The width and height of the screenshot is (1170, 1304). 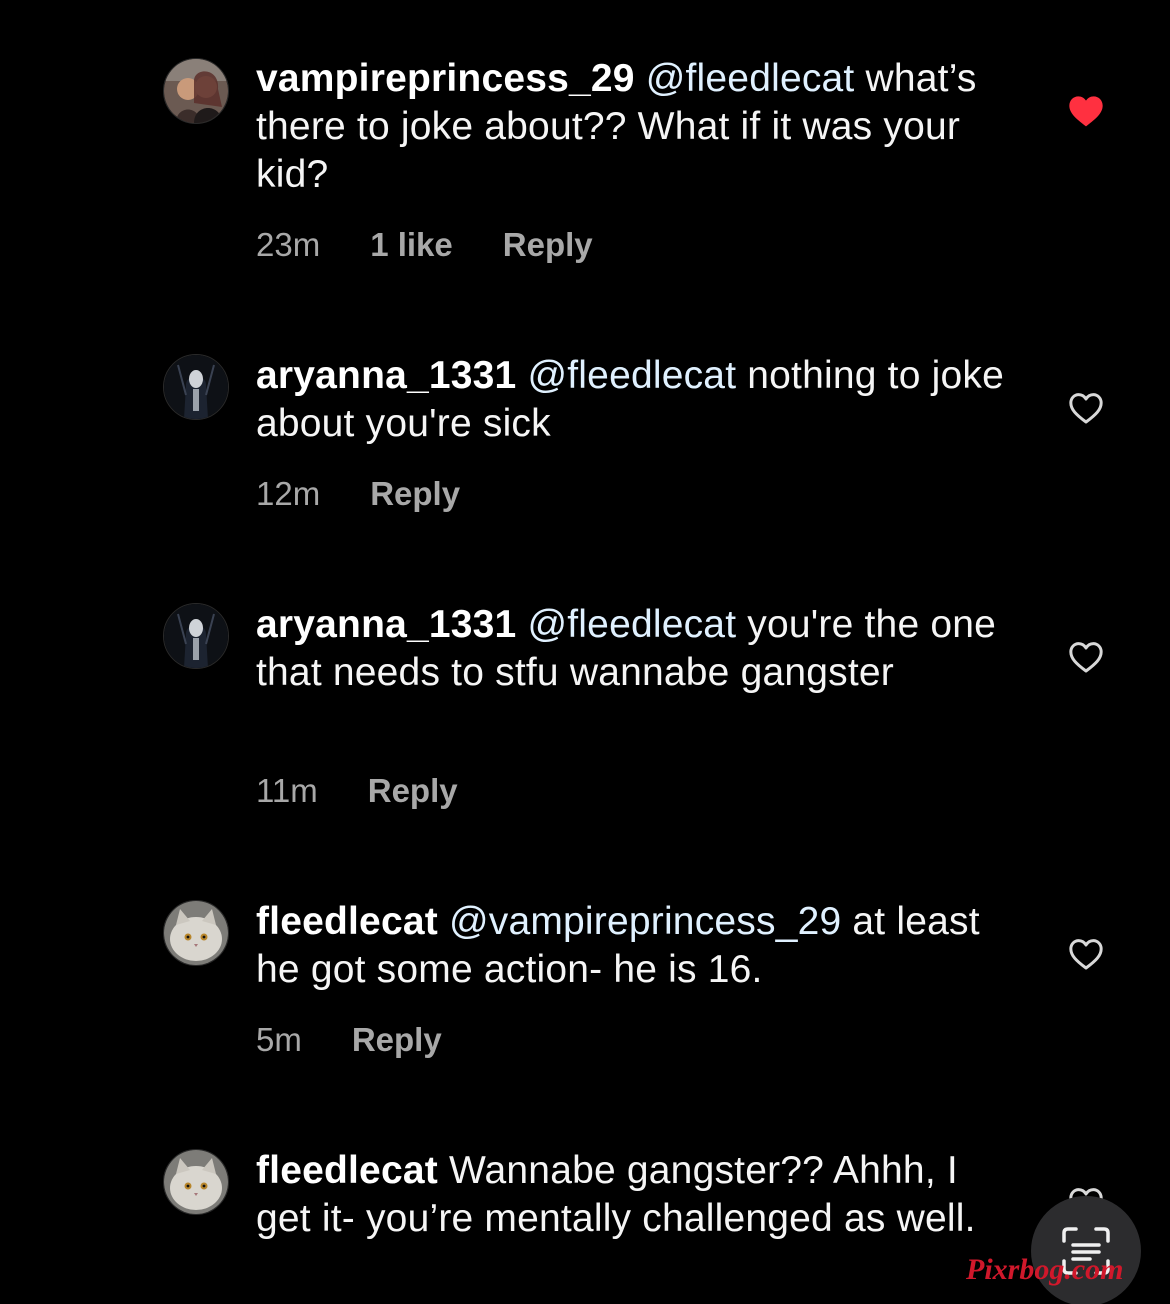 I want to click on comment-timestamp: 5m, so click(x=279, y=1039).